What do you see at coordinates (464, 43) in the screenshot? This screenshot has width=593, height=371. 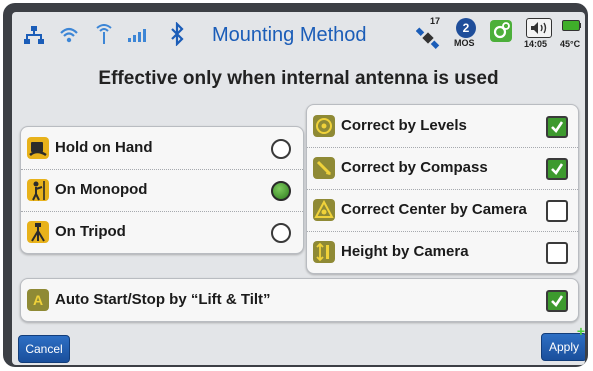 I see `mos-label: MOS` at bounding box center [464, 43].